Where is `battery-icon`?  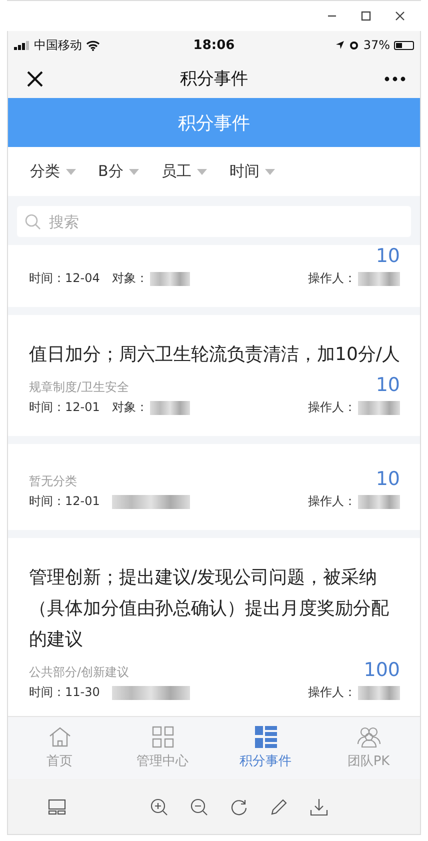 battery-icon is located at coordinates (404, 45).